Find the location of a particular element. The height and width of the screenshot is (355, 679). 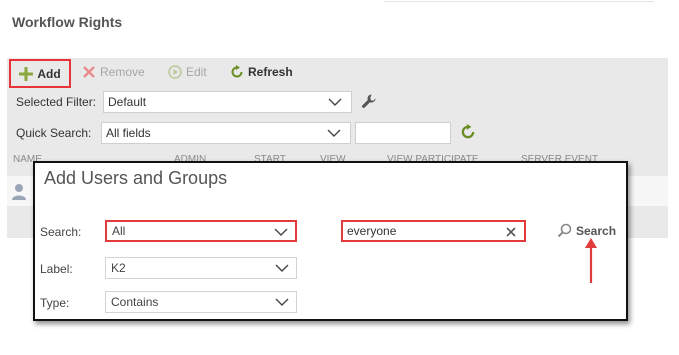

filter-settings-button is located at coordinates (369, 103).